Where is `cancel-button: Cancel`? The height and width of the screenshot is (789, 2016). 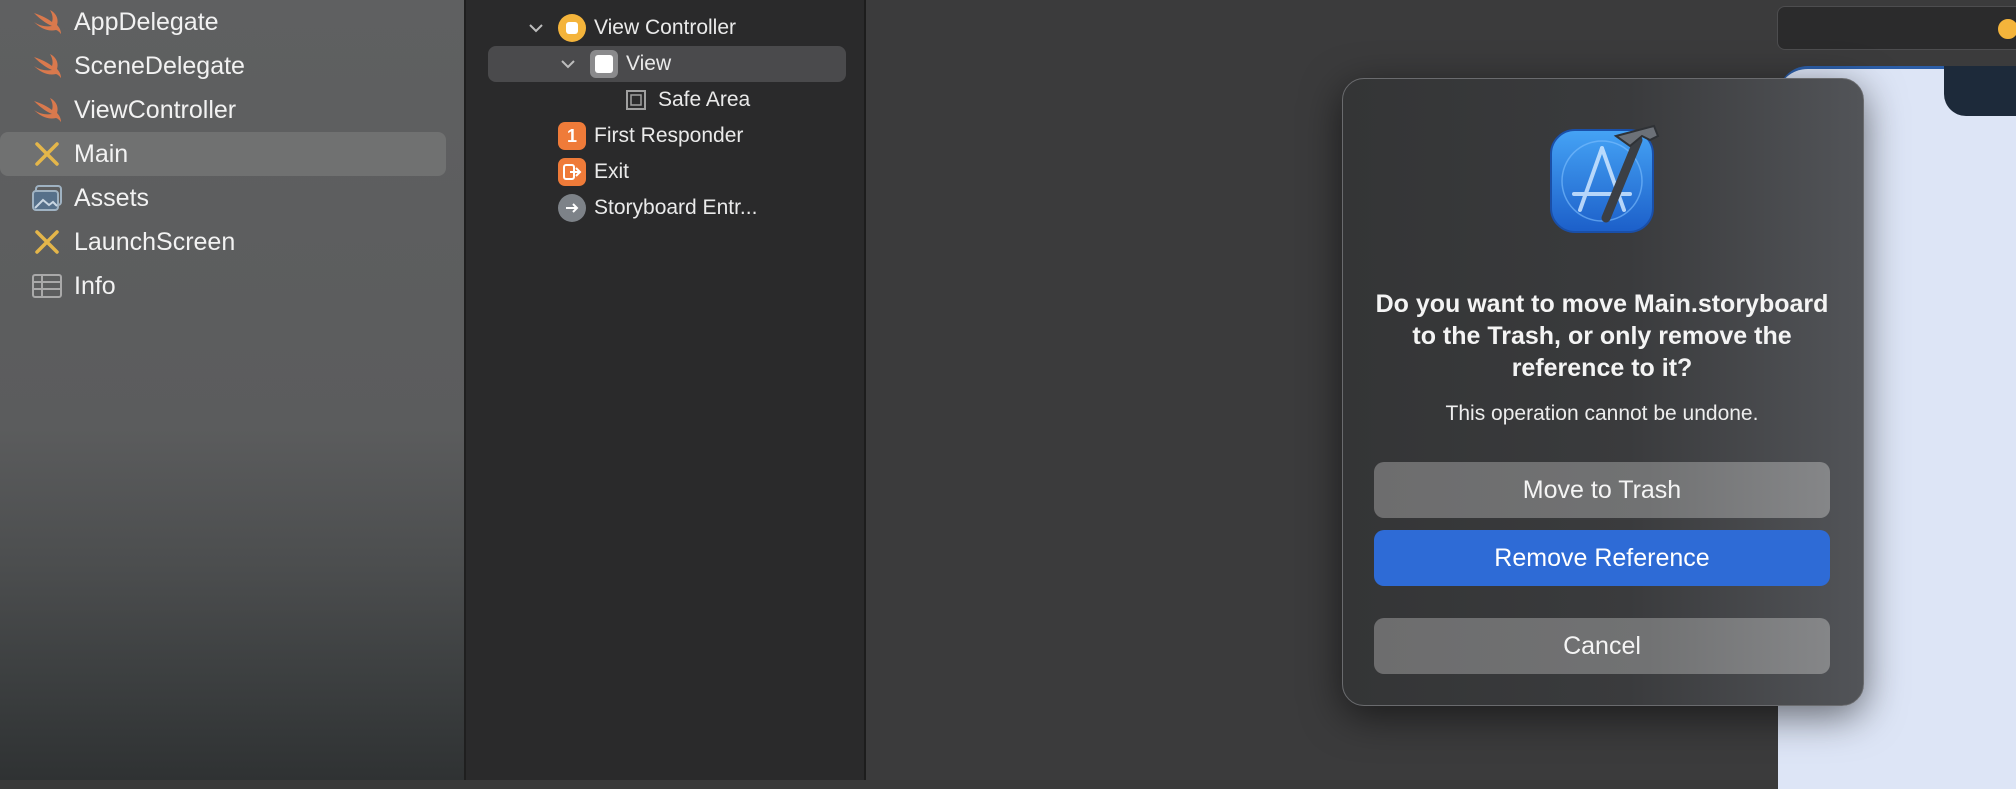
cancel-button: Cancel is located at coordinates (1602, 646).